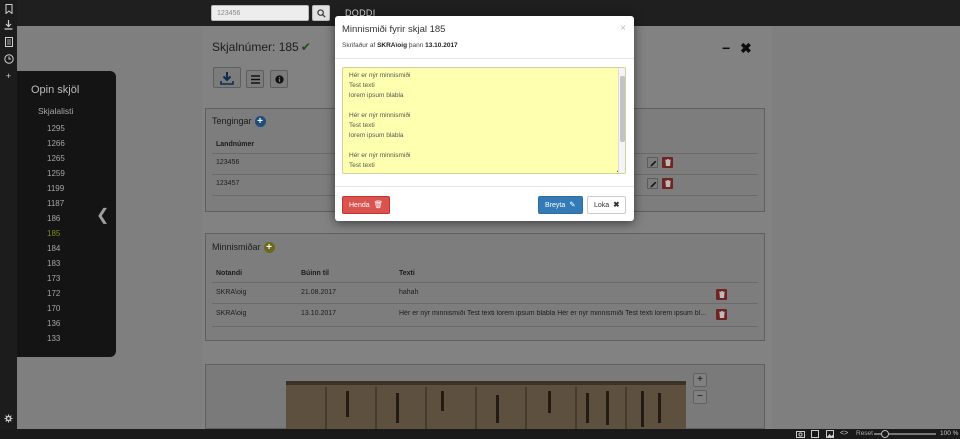 This screenshot has height=439, width=960. What do you see at coordinates (260, 13) in the screenshot?
I see `search-input` at bounding box center [260, 13].